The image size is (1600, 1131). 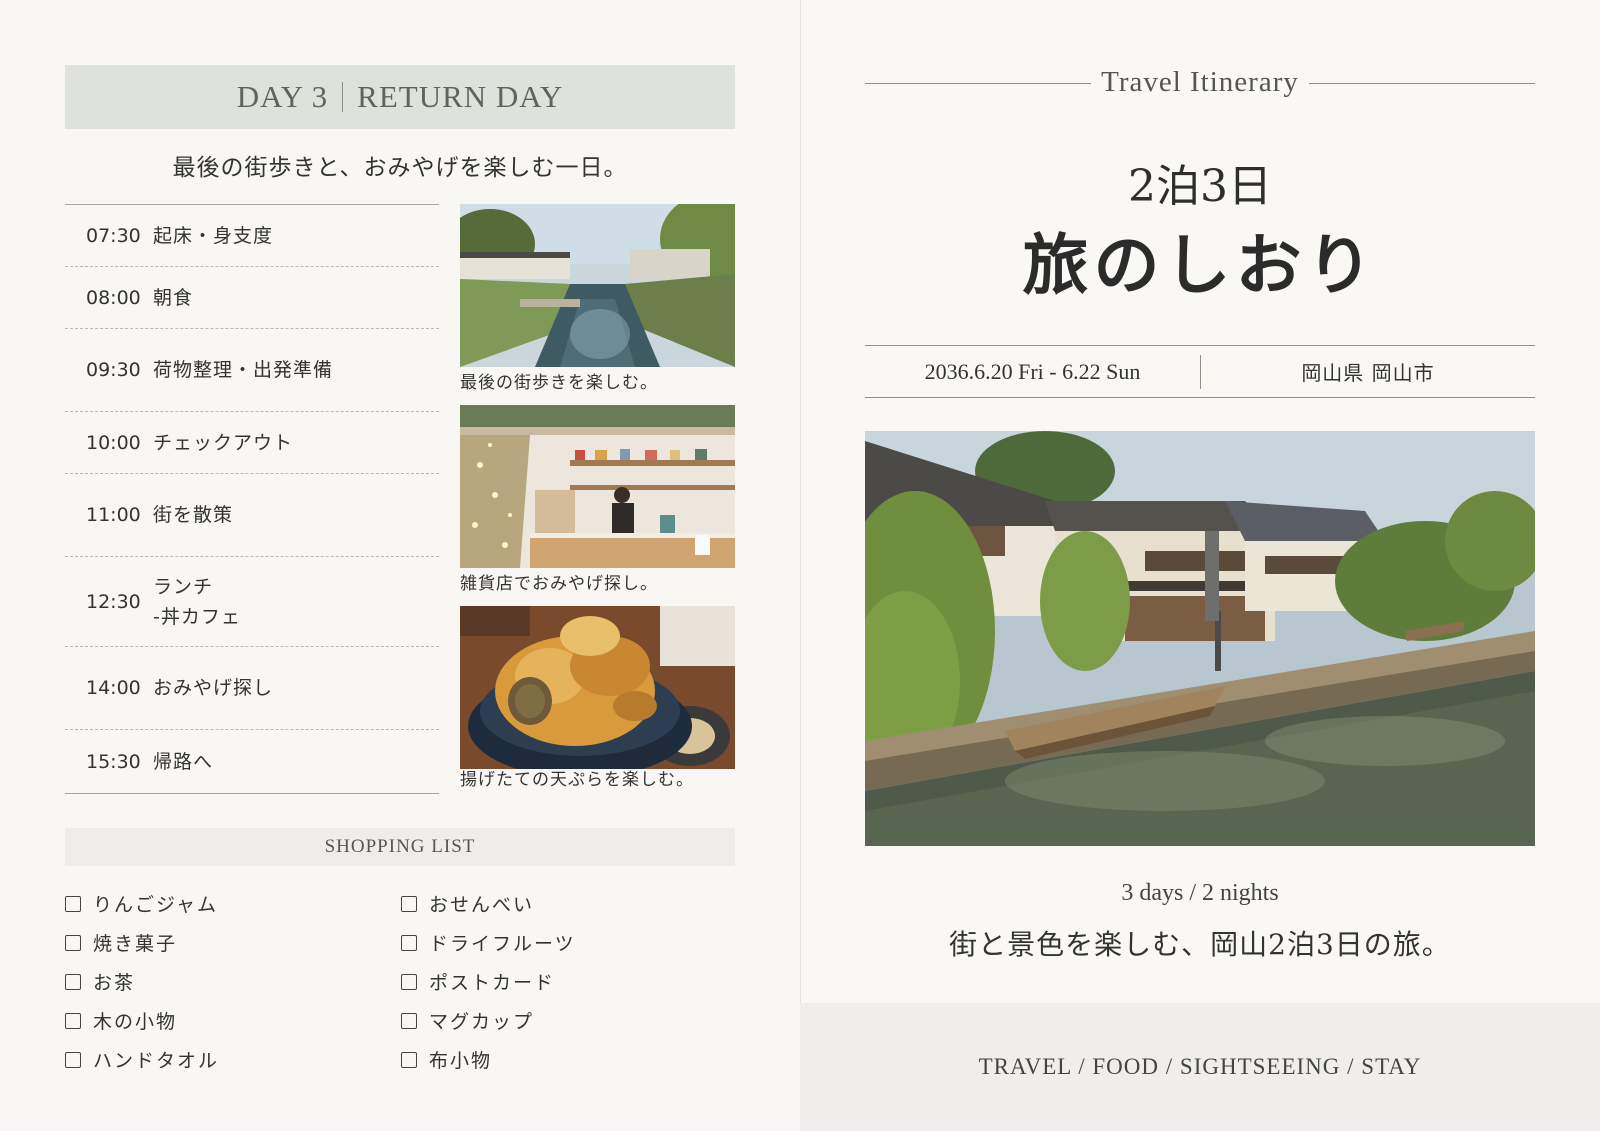 I want to click on shopping-item-label: ポストカード, so click(x=492, y=983).